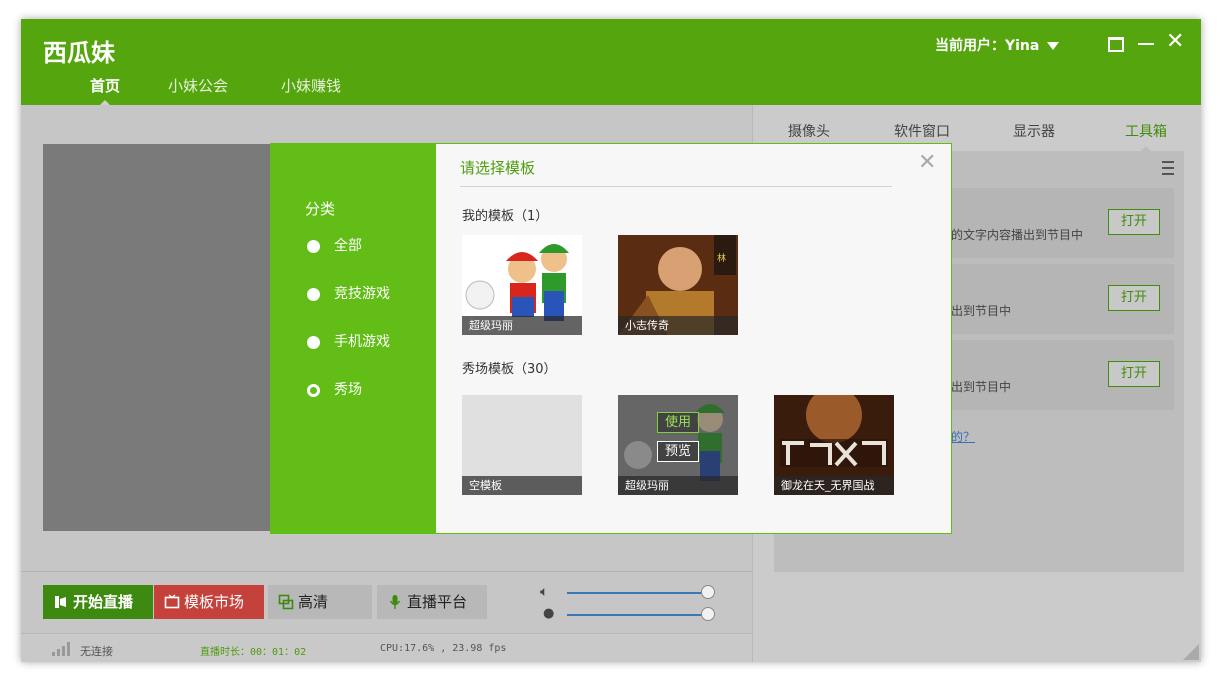 Image resolution: width=1222 pixels, height=686 pixels. What do you see at coordinates (1053, 46) in the screenshot?
I see `chevron-down-icon` at bounding box center [1053, 46].